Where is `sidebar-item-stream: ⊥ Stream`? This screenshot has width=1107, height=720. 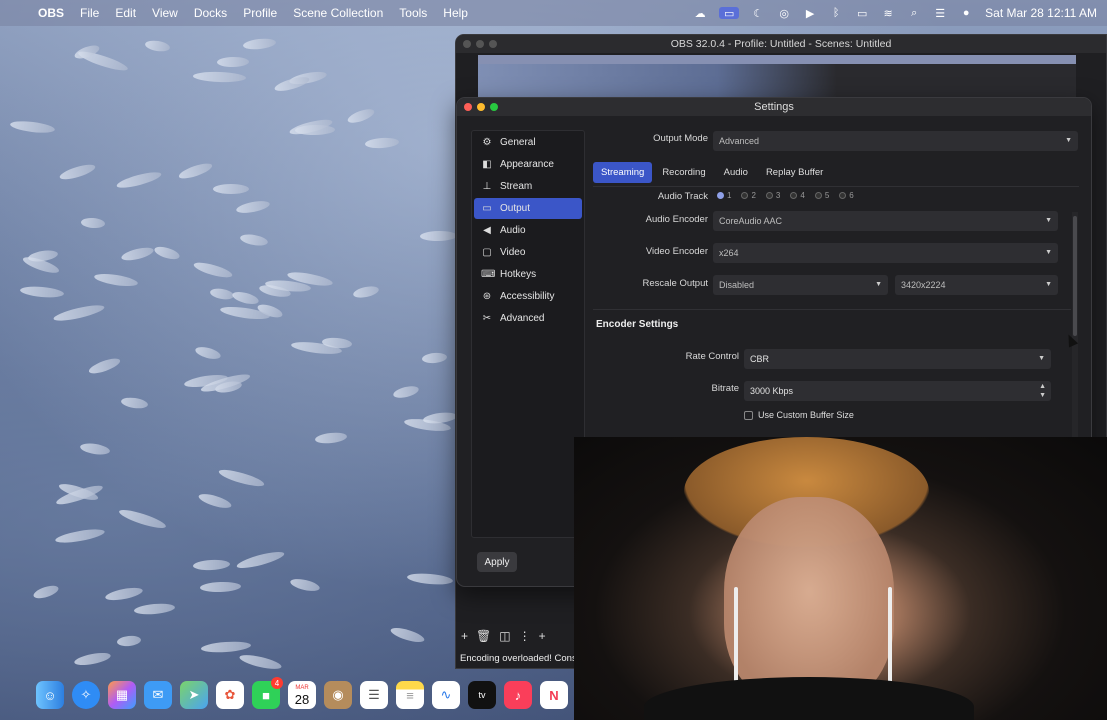 sidebar-item-stream: ⊥ Stream is located at coordinates (528, 186).